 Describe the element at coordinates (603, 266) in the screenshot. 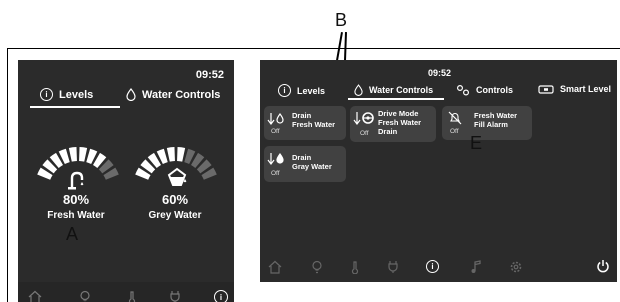

I see `power-icon` at that location.